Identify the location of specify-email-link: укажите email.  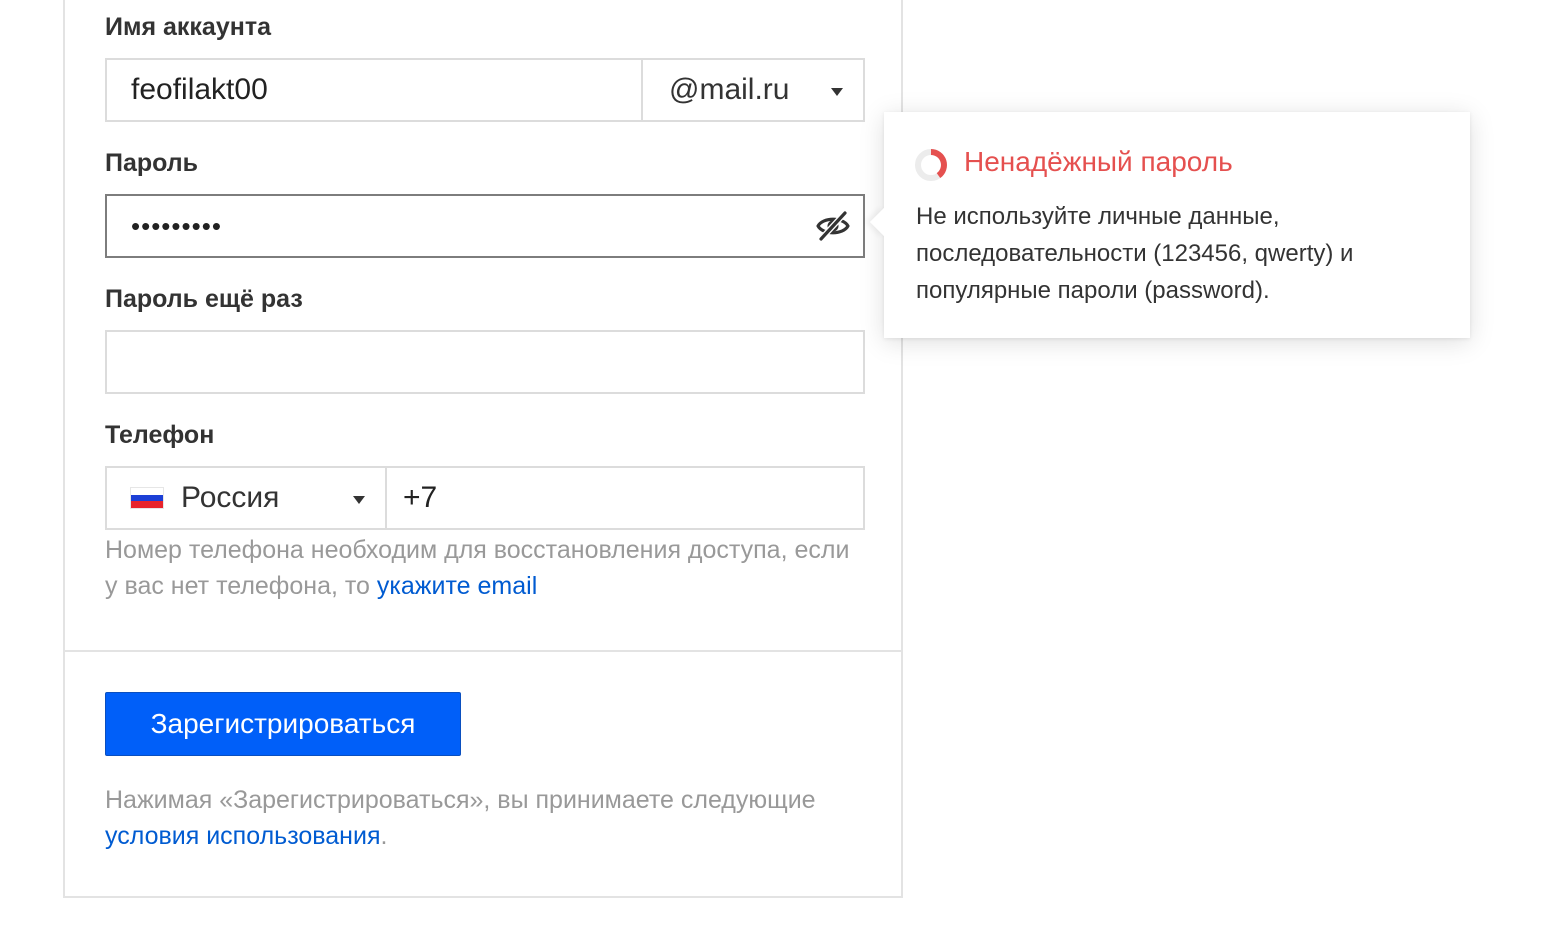
(457, 586).